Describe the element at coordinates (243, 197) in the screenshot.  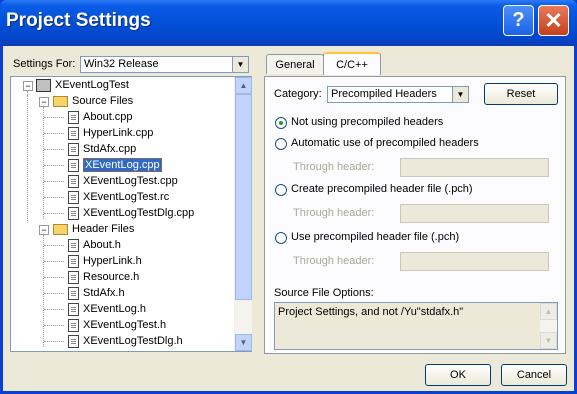
I see `scroll-thumb` at that location.